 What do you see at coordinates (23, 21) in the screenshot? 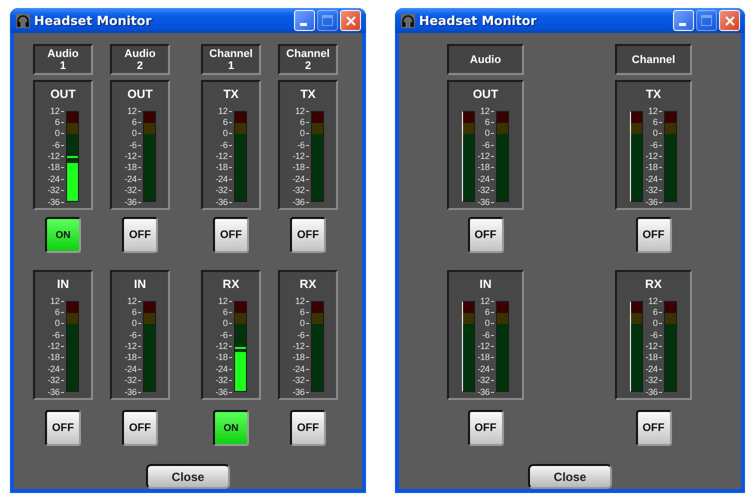
I see `headphones-icon` at bounding box center [23, 21].